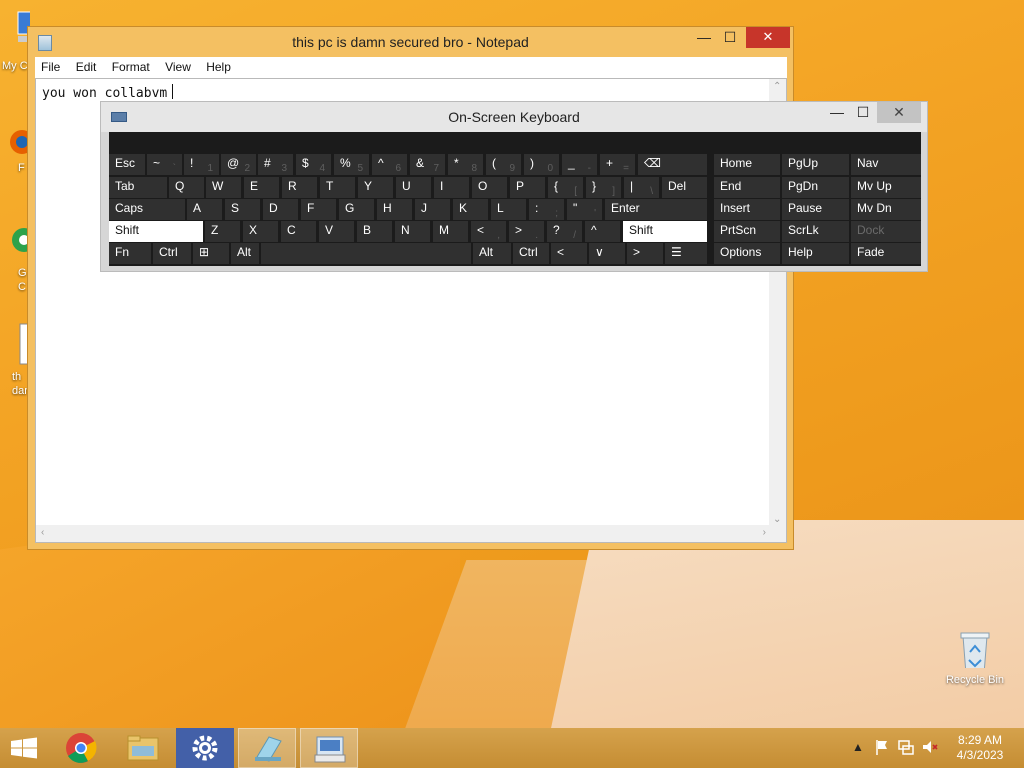 Image resolution: width=1024 pixels, height=768 pixels. What do you see at coordinates (747, 253) in the screenshot?
I see `osk-nav-key: Options` at bounding box center [747, 253].